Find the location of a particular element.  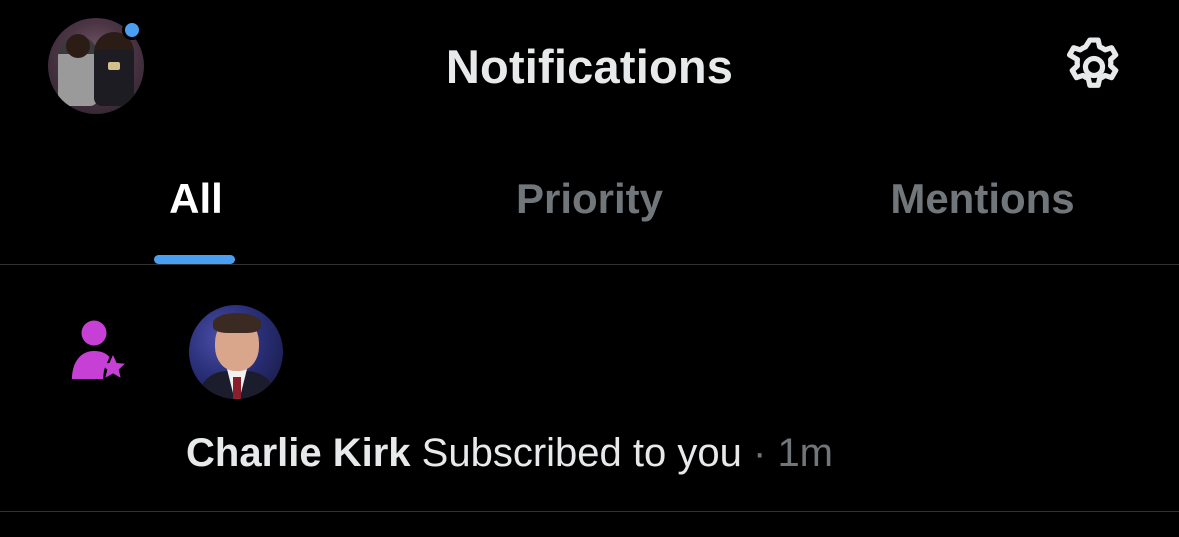

tab-mentions: Mentions is located at coordinates (982, 199).